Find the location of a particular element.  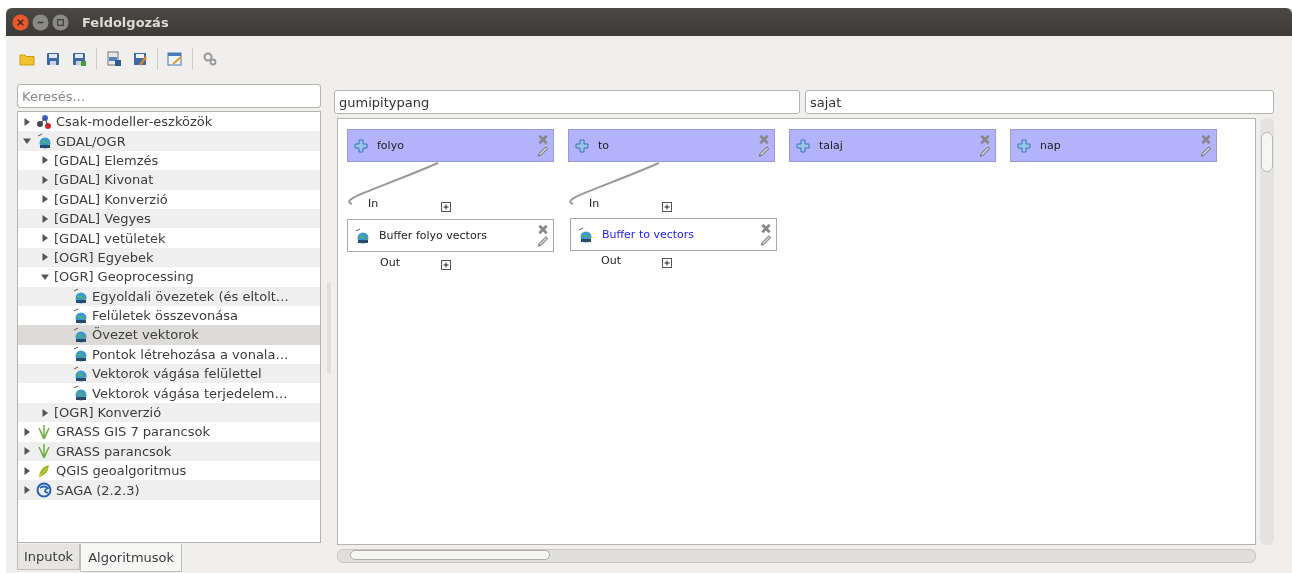

node-label: Buffer folyo vectors is located at coordinates (433, 235).